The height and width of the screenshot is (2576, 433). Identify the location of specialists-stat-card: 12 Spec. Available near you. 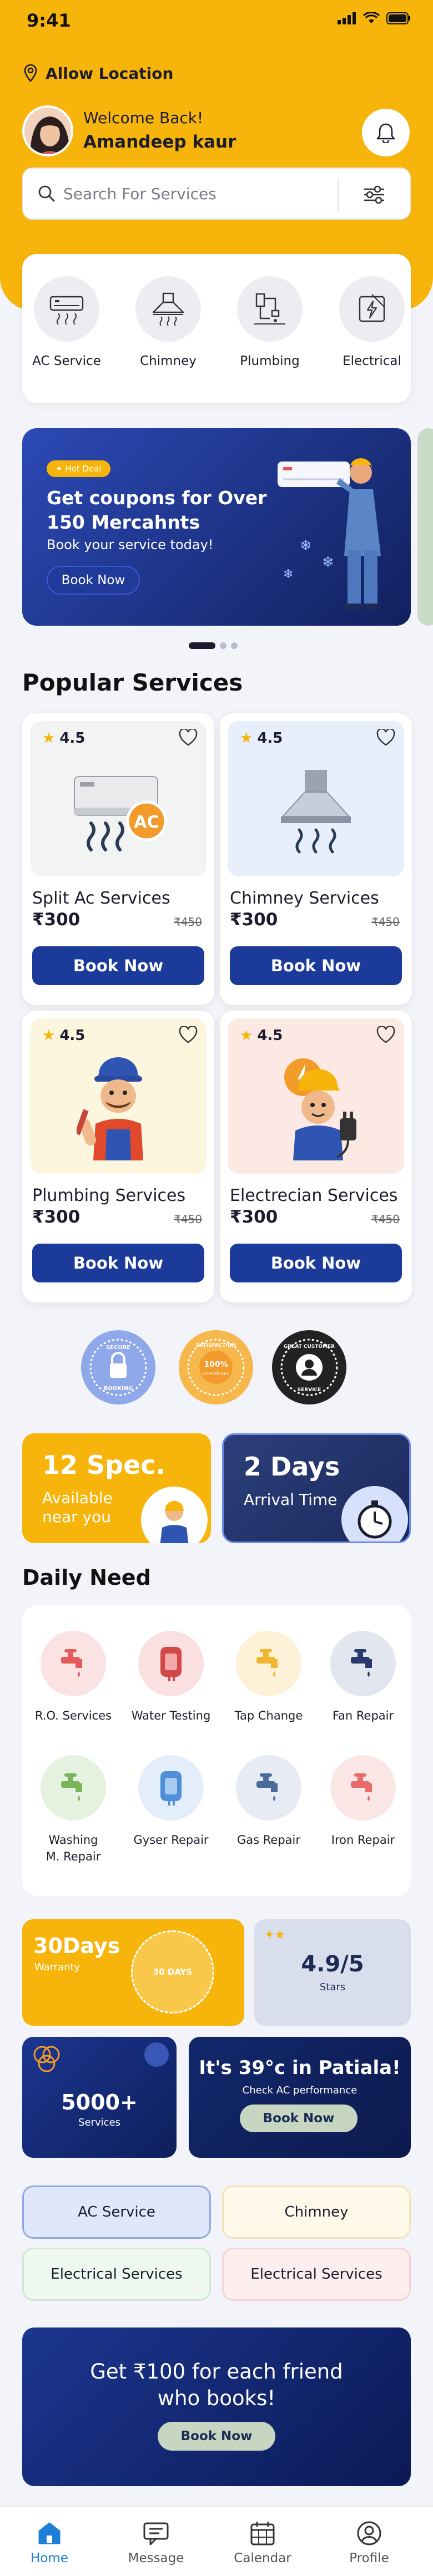
(116, 1488).